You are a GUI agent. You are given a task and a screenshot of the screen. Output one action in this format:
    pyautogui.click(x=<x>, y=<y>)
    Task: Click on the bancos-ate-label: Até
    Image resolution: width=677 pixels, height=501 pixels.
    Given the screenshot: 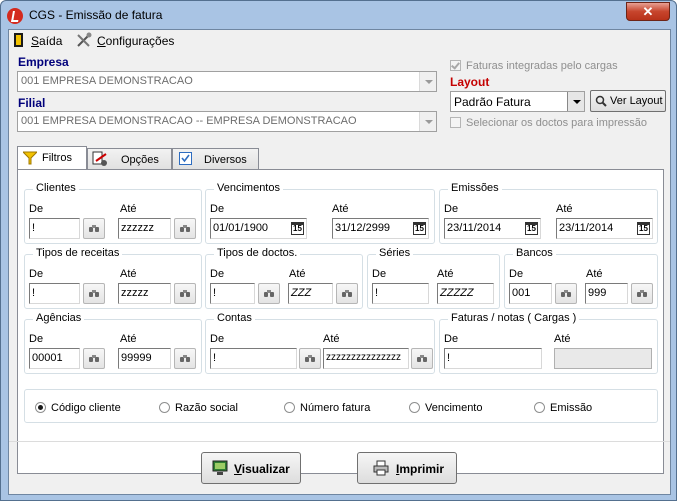 What is the action you would take?
    pyautogui.click(x=594, y=274)
    